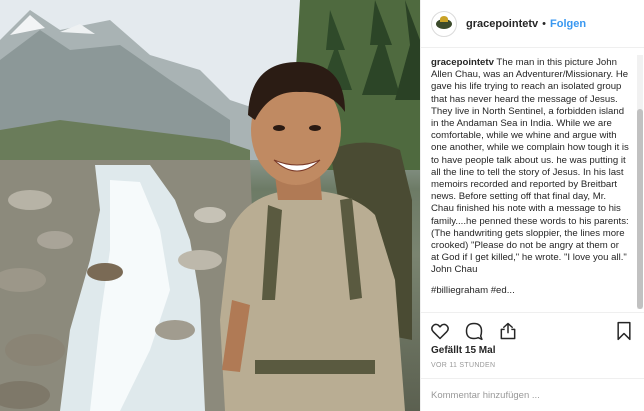  I want to click on username-link: gracepointetv, so click(502, 24).